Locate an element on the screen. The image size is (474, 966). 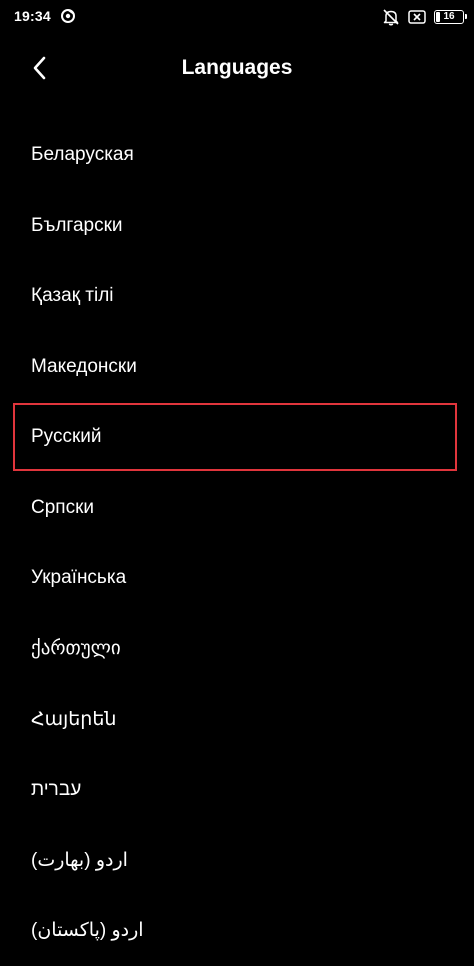
no-sim-icon is located at coordinates (417, 17).